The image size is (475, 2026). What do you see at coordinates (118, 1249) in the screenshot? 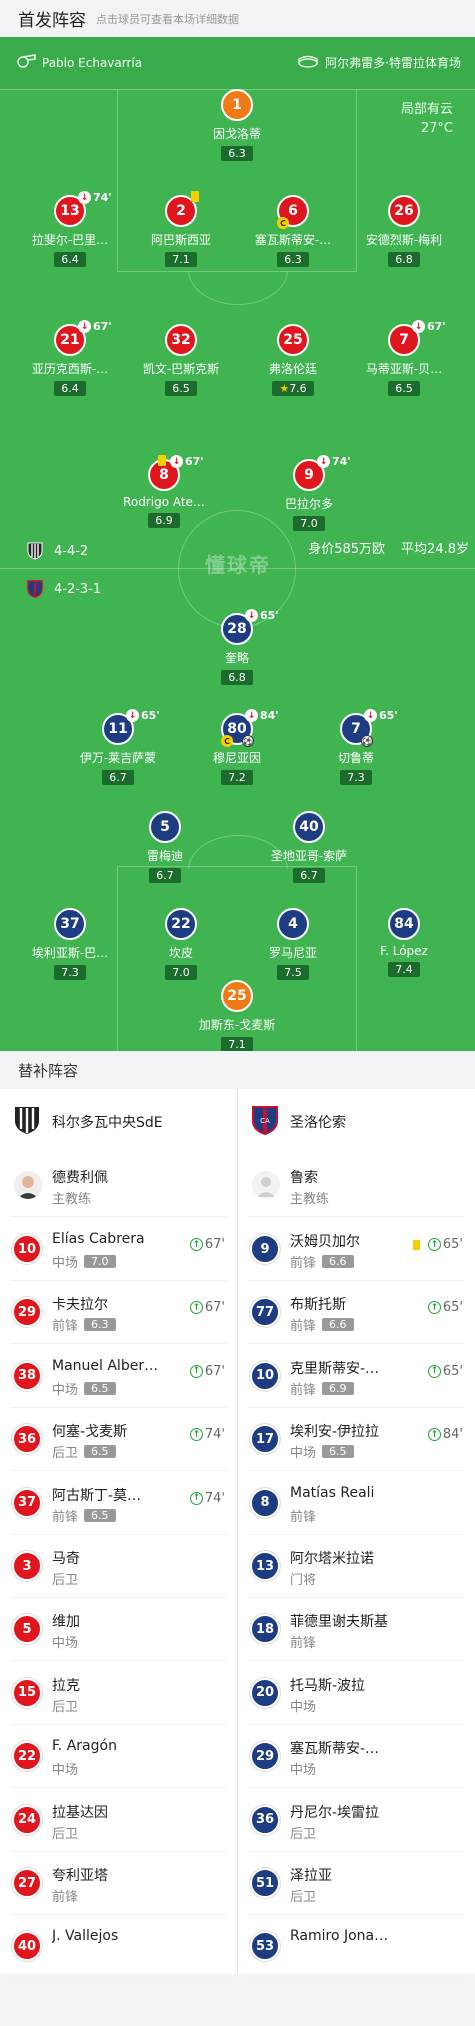
I see `bench-player-row: 10 Elías Cabrera 中场 7.0 ↑ 67'` at bounding box center [118, 1249].